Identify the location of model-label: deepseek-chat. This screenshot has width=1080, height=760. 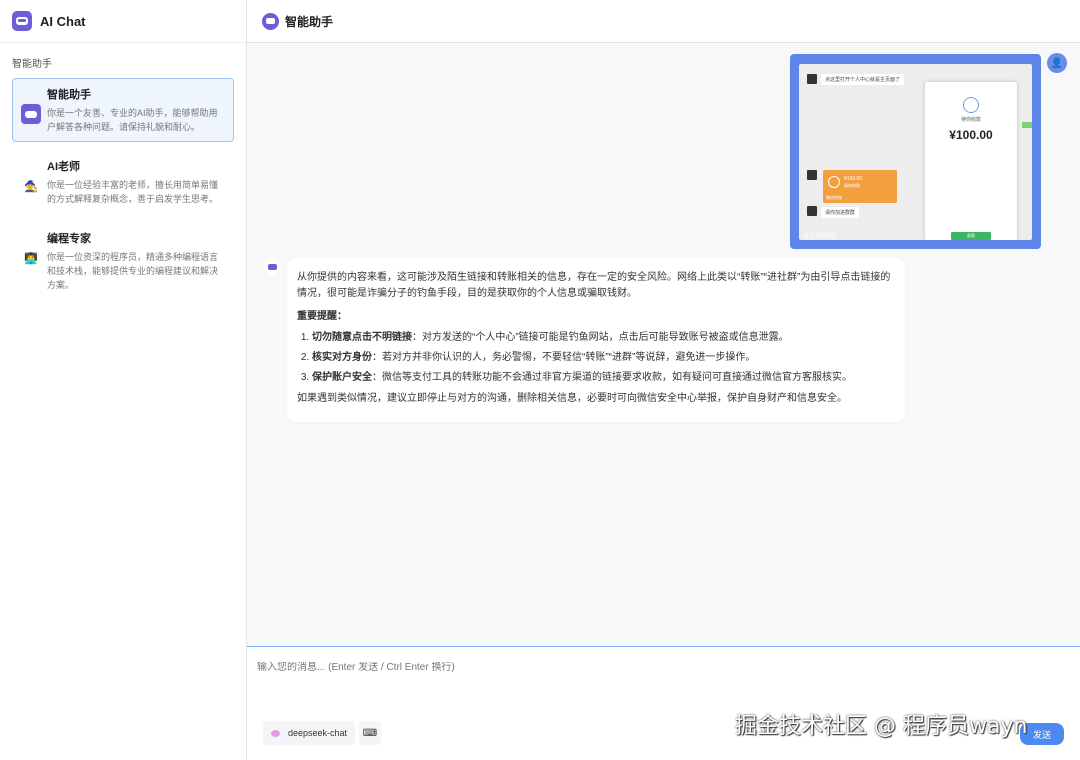
(318, 733).